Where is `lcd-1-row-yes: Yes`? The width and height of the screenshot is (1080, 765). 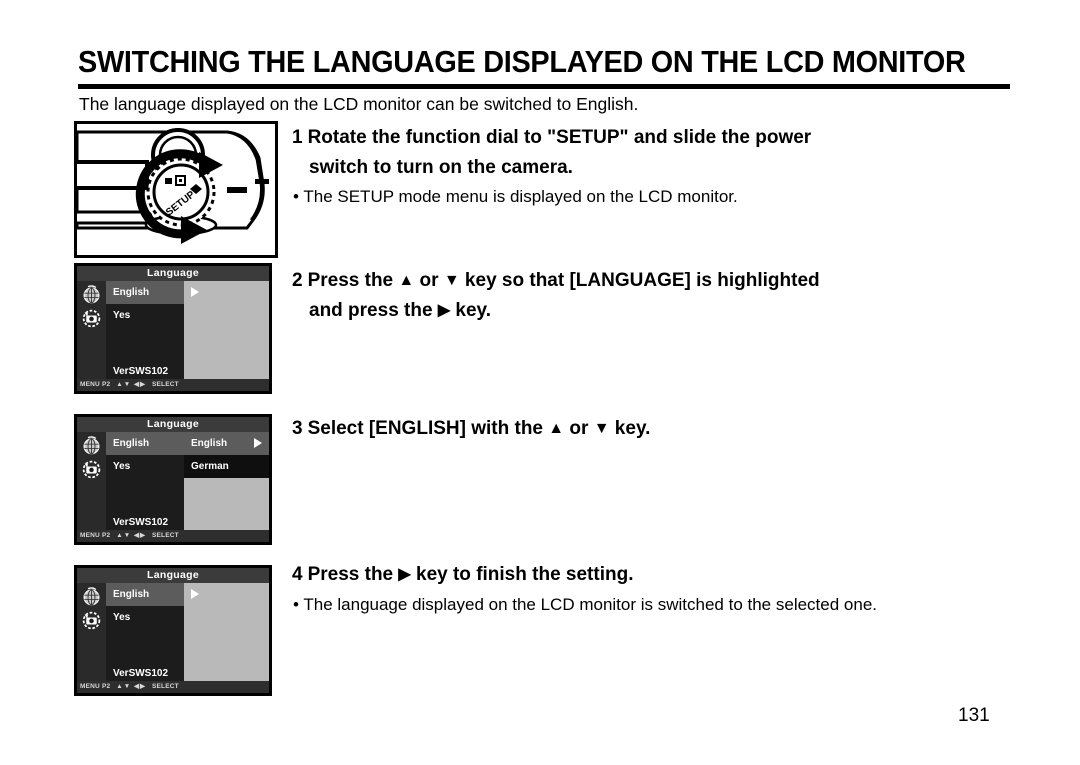 lcd-1-row-yes: Yes is located at coordinates (145, 315).